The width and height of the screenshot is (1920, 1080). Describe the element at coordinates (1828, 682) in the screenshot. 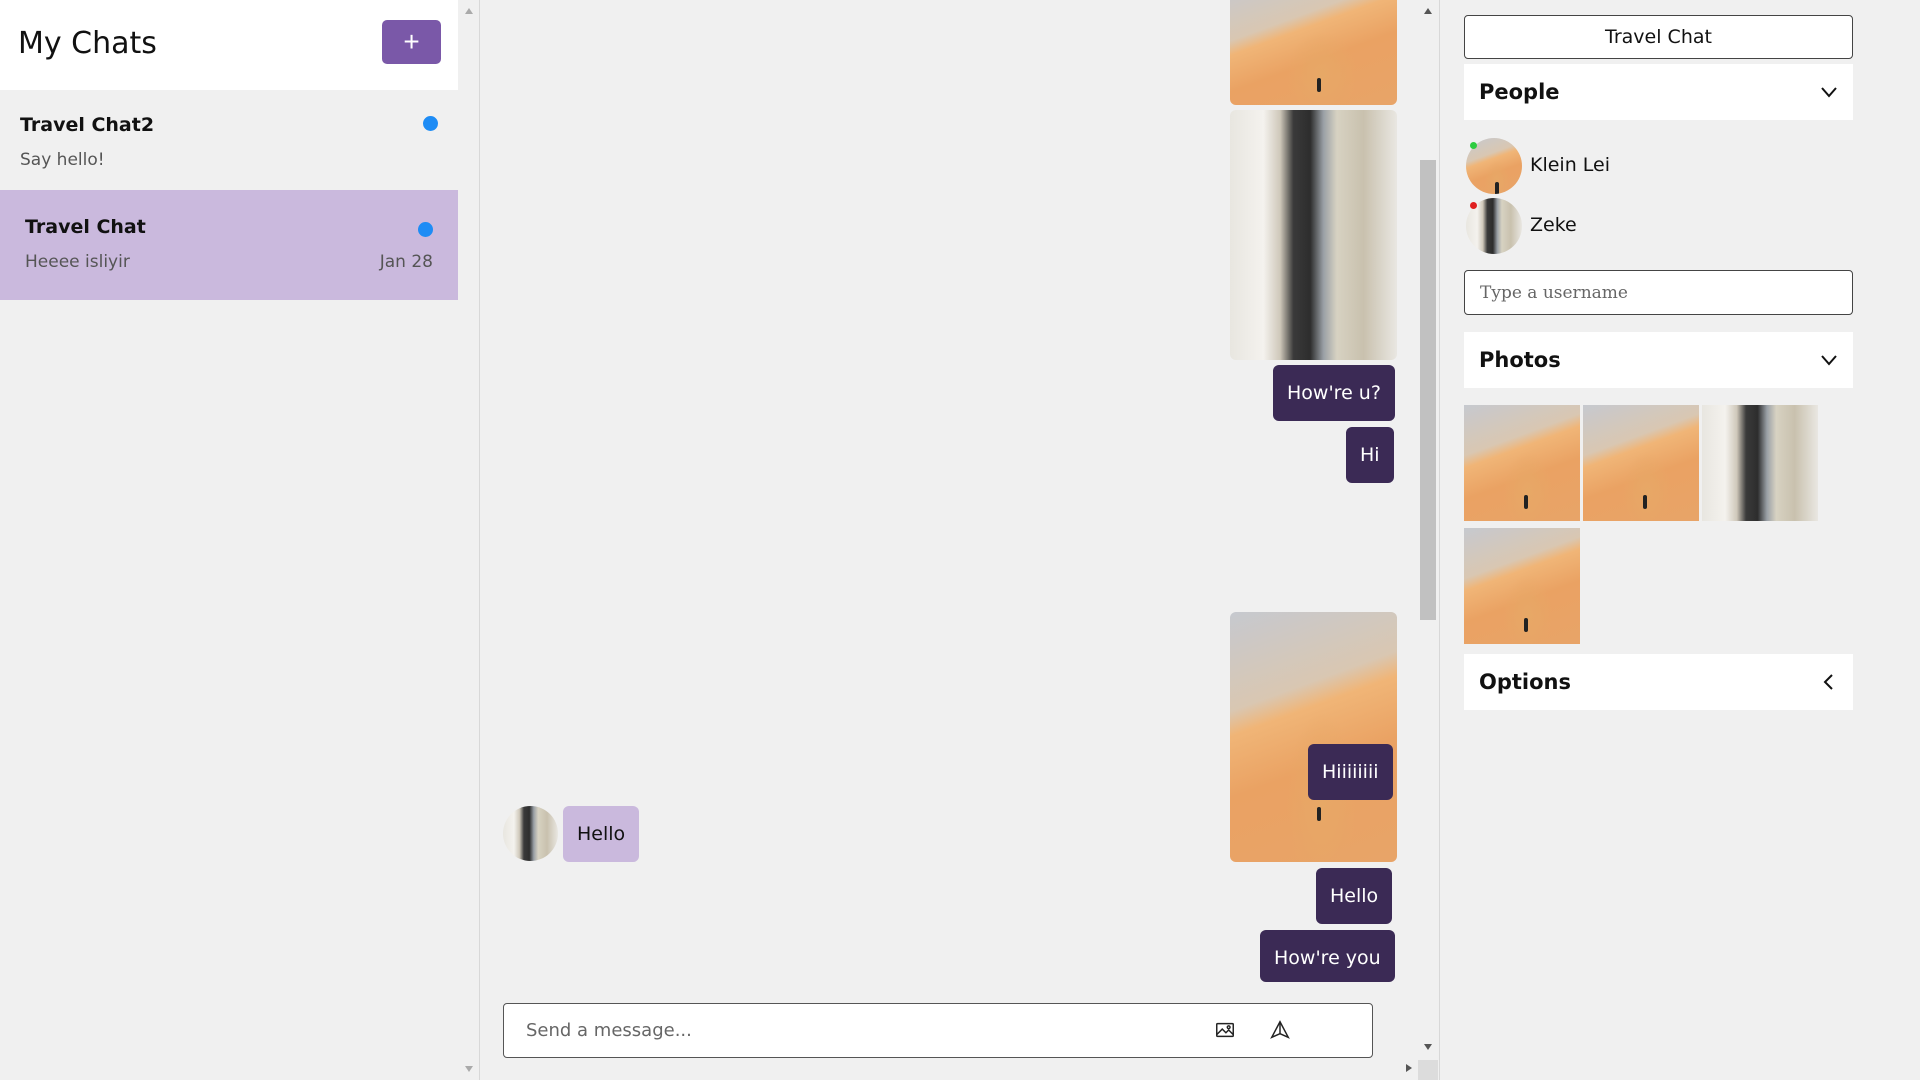

I see `chevron-left-icon` at that location.